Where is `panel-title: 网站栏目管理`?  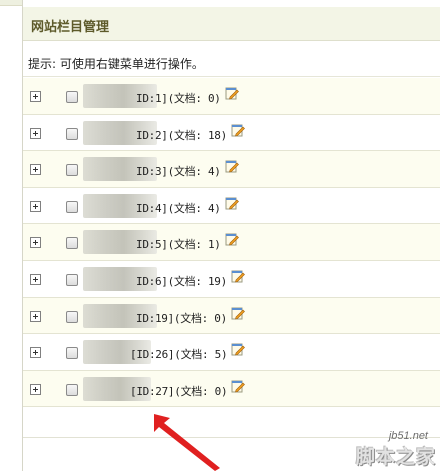 panel-title: 网站栏目管理 is located at coordinates (70, 27).